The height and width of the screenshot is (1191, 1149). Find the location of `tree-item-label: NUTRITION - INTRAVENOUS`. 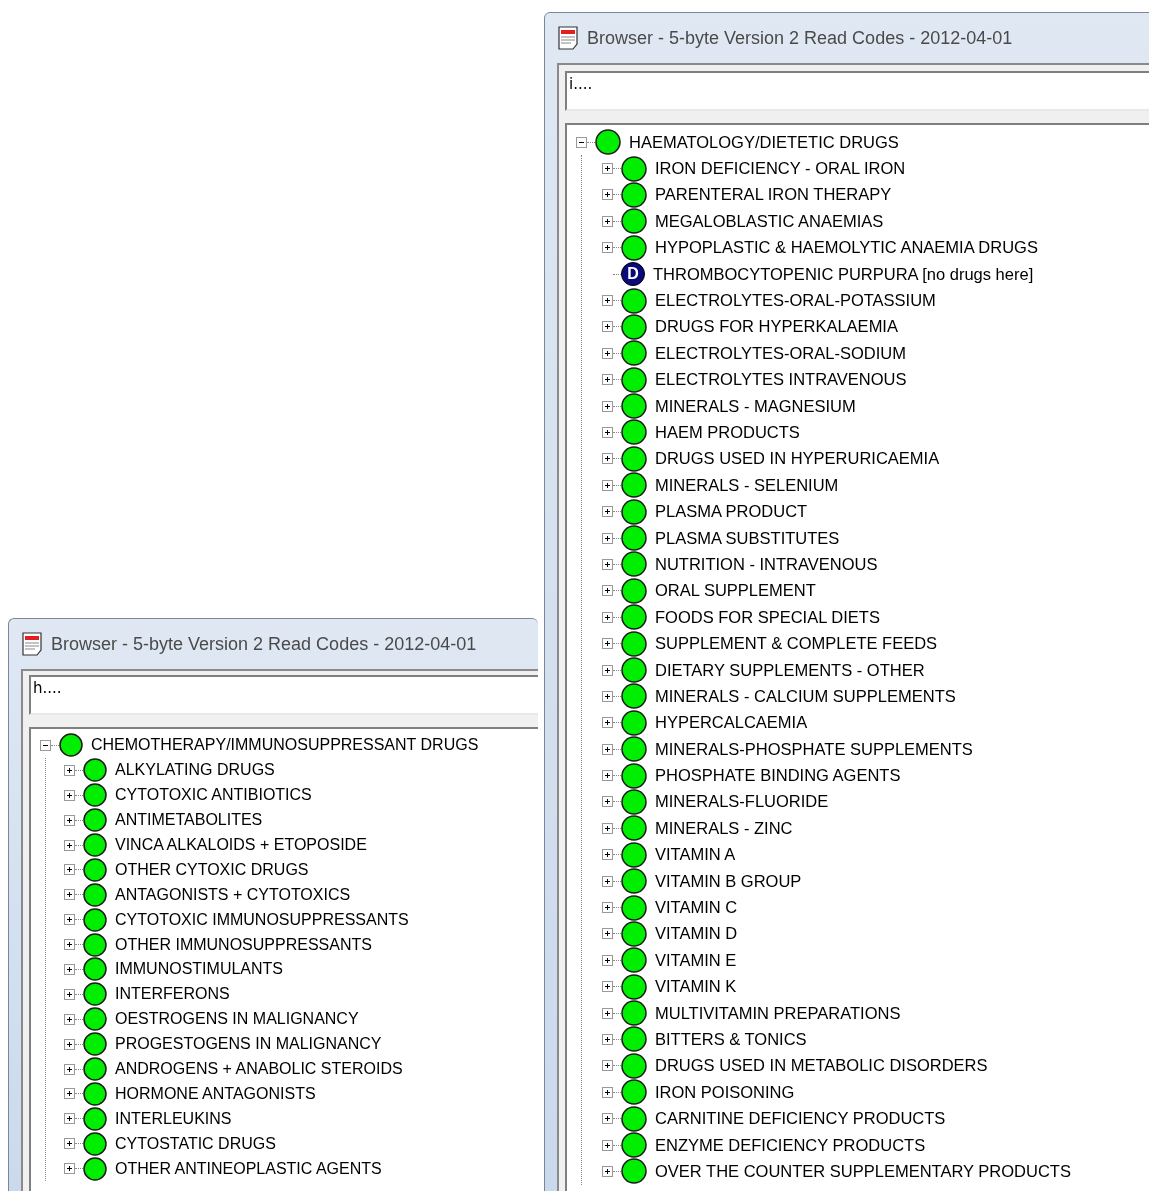

tree-item-label: NUTRITION - INTRAVENOUS is located at coordinates (766, 564).